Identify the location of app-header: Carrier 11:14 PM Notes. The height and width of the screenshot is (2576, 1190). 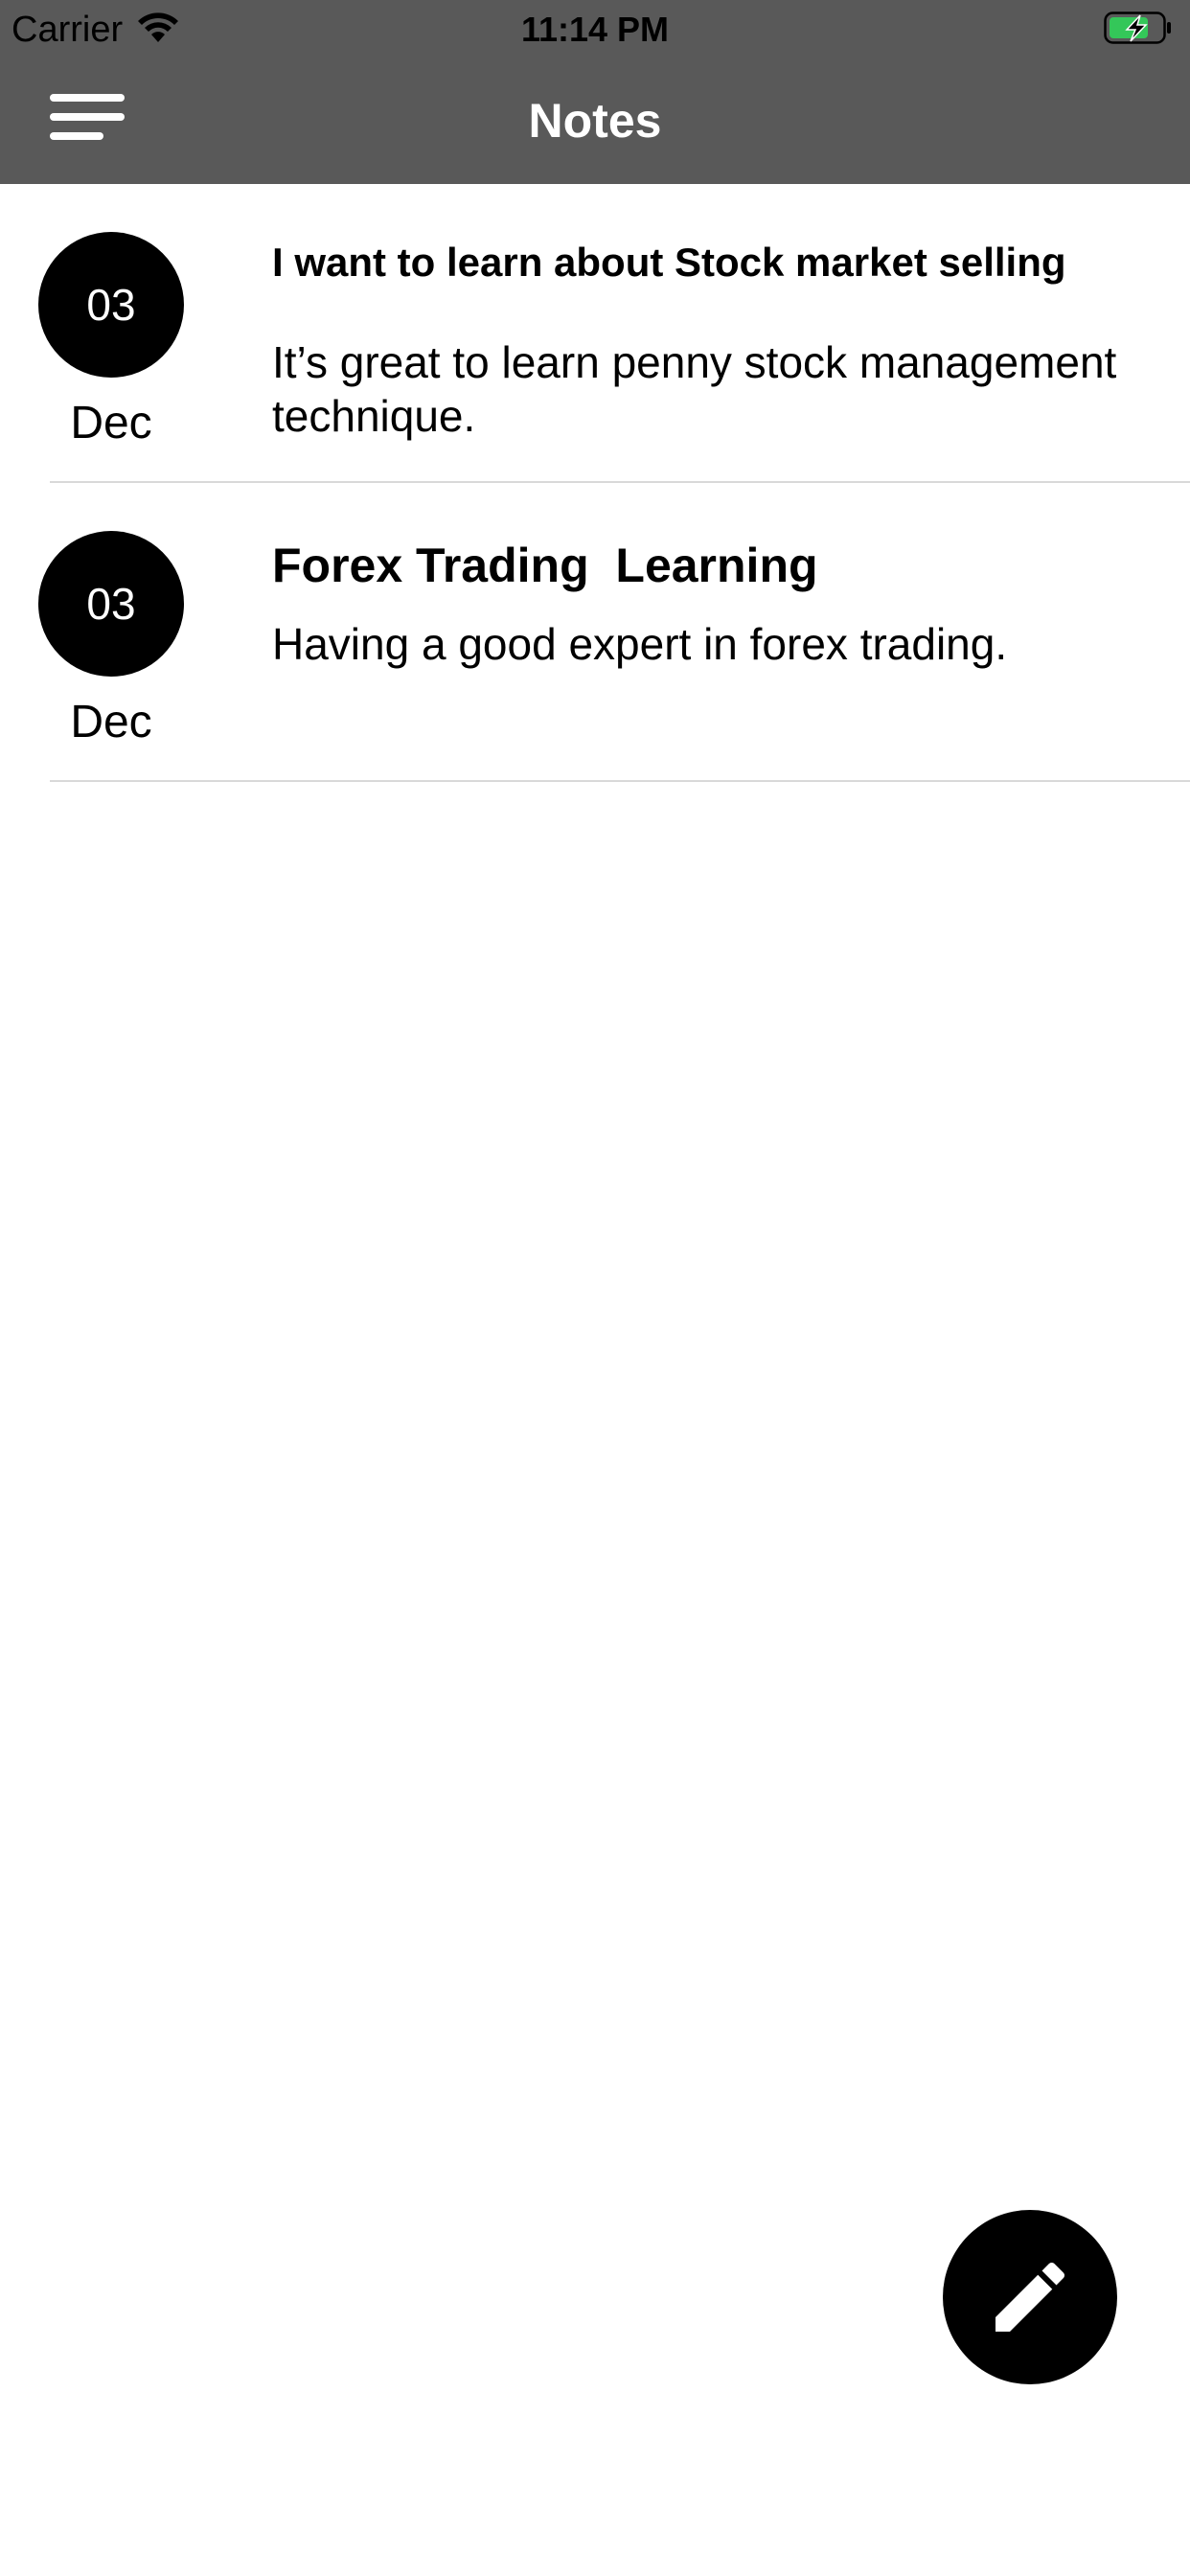
(595, 92).